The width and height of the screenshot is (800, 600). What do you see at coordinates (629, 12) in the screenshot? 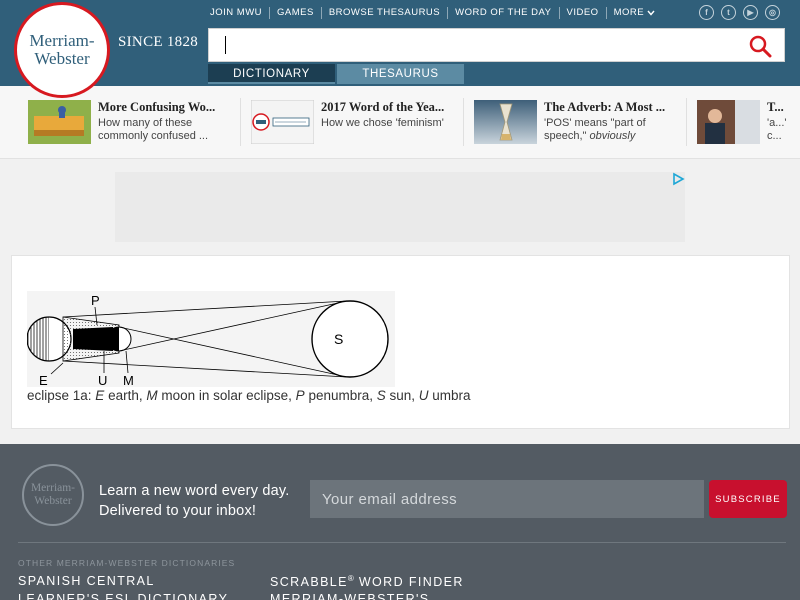
I see `nav-more-label: MORE` at bounding box center [629, 12].